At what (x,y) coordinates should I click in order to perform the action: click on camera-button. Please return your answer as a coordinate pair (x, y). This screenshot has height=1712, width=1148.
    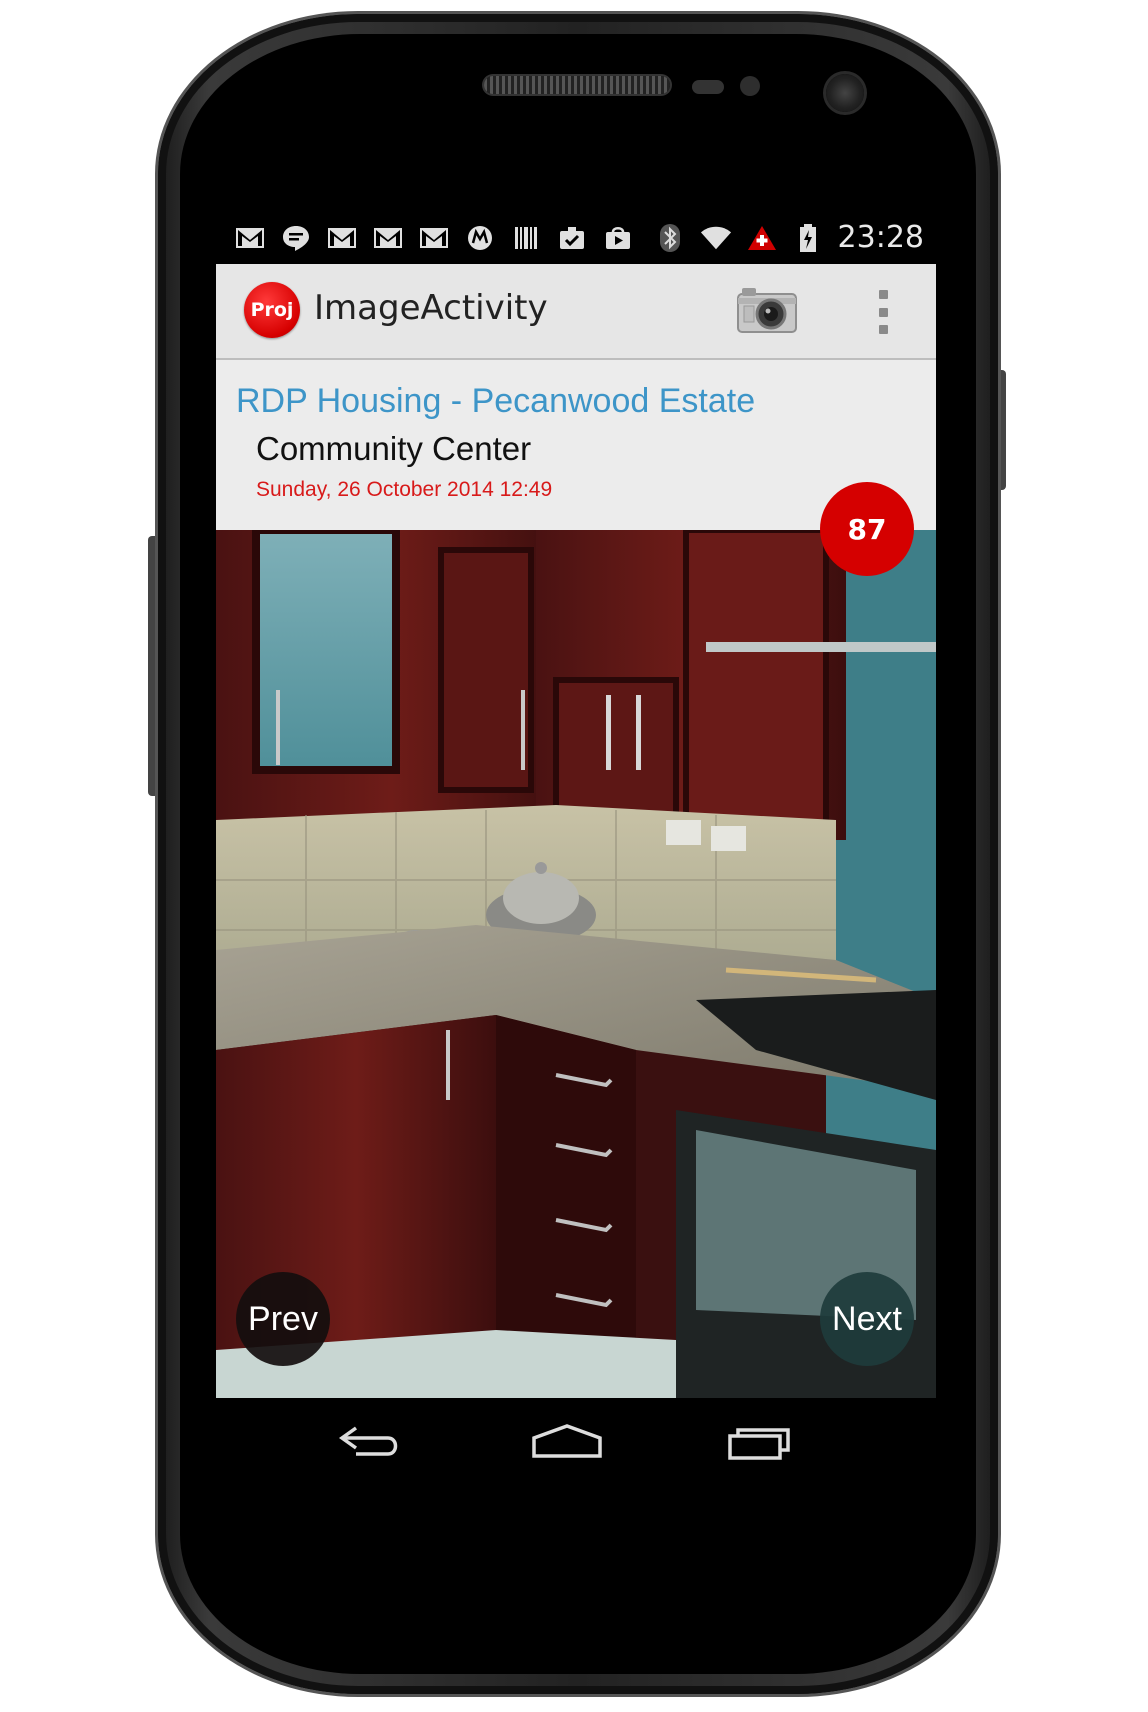
    Looking at the image, I should click on (767, 310).